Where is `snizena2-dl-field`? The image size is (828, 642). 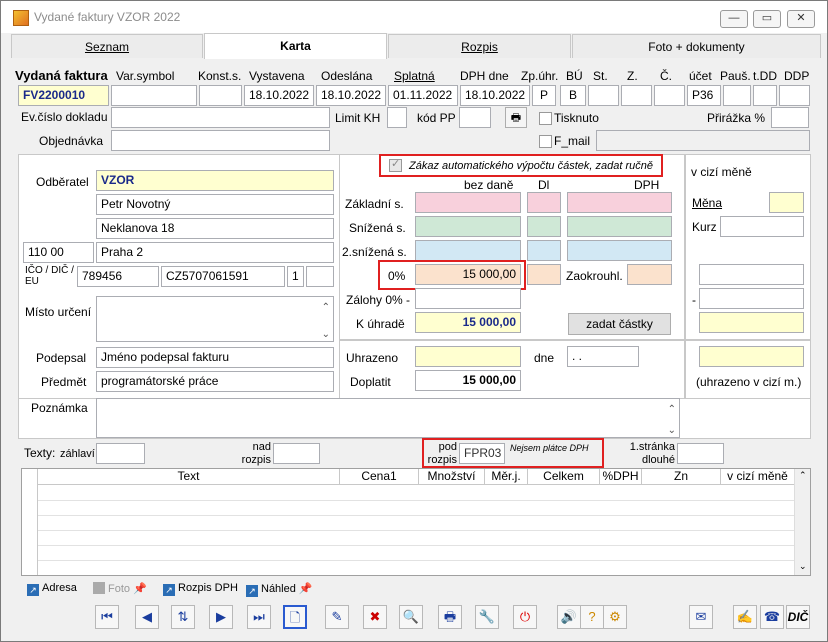
snizena2-dl-field is located at coordinates (544, 250).